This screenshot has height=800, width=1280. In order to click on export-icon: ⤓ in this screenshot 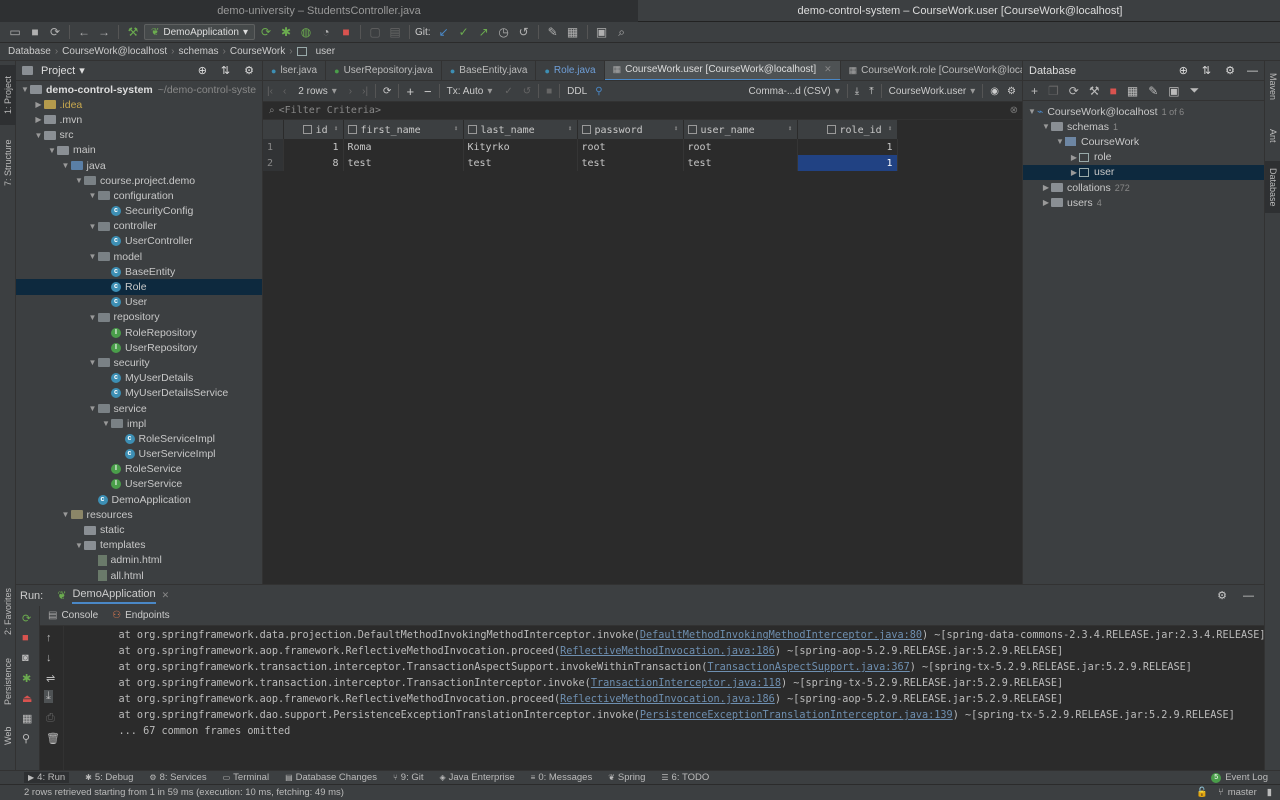, I will do `click(857, 91)`.